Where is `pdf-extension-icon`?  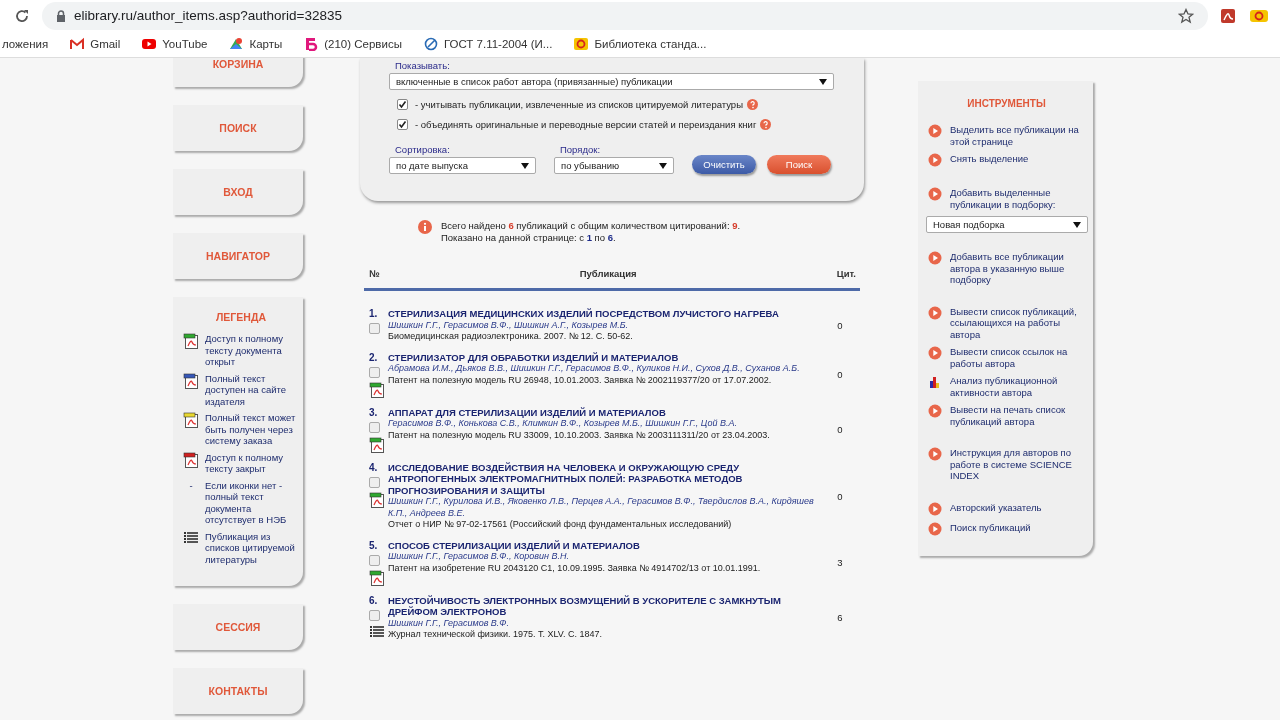
pdf-extension-icon is located at coordinates (1228, 15).